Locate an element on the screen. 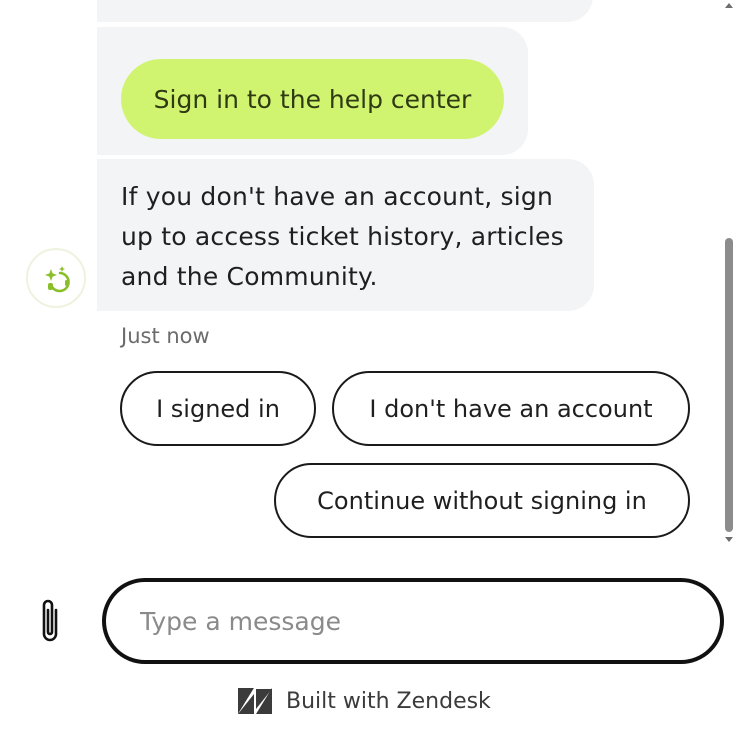 The height and width of the screenshot is (731, 737). bot-avatar is located at coordinates (56, 278).